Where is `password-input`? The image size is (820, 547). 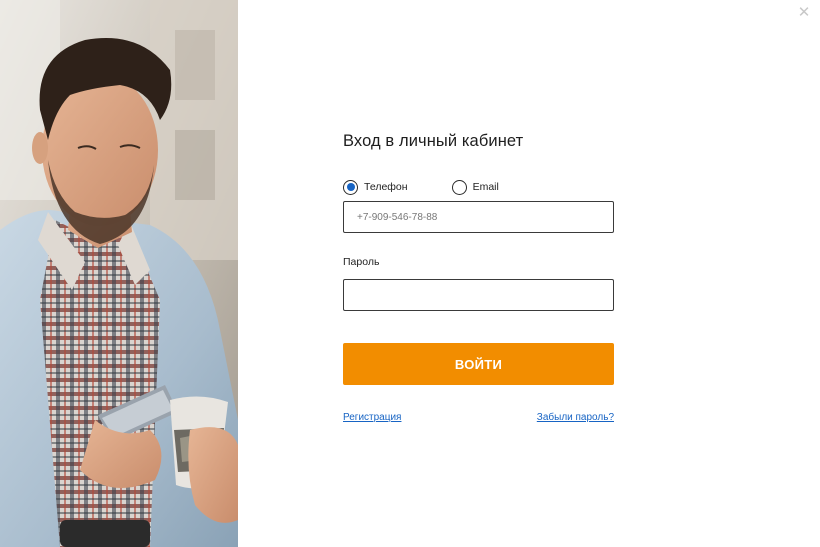
password-input is located at coordinates (478, 295).